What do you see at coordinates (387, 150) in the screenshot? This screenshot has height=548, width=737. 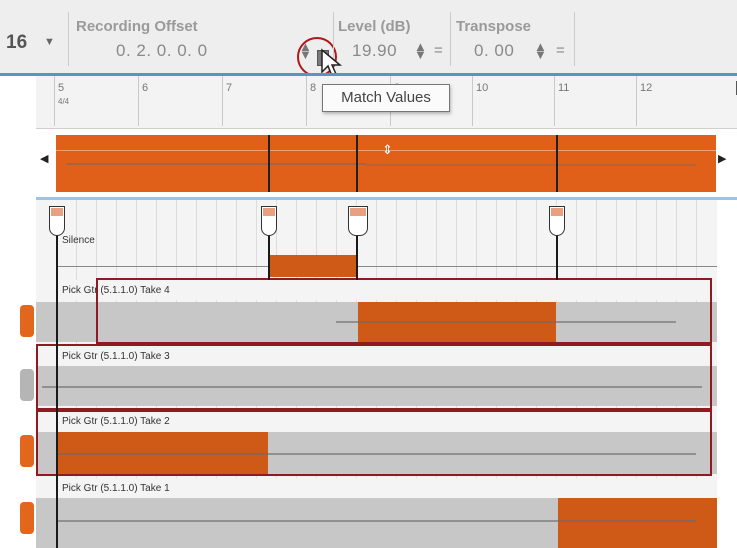 I see `volume-handle-icon: ⇕` at bounding box center [387, 150].